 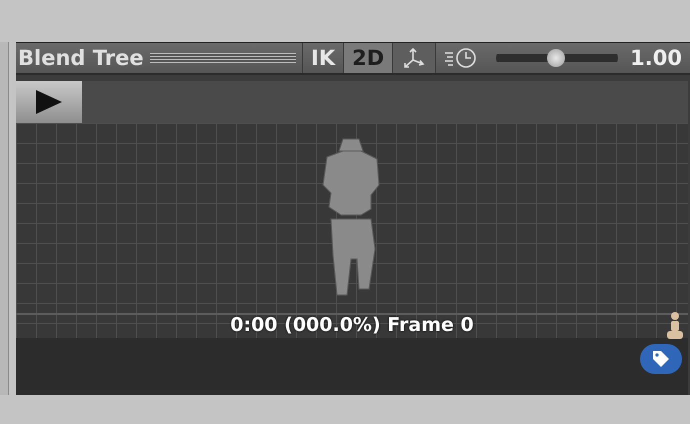 What do you see at coordinates (367, 58) in the screenshot?
I see `toggle-button: 2D` at bounding box center [367, 58].